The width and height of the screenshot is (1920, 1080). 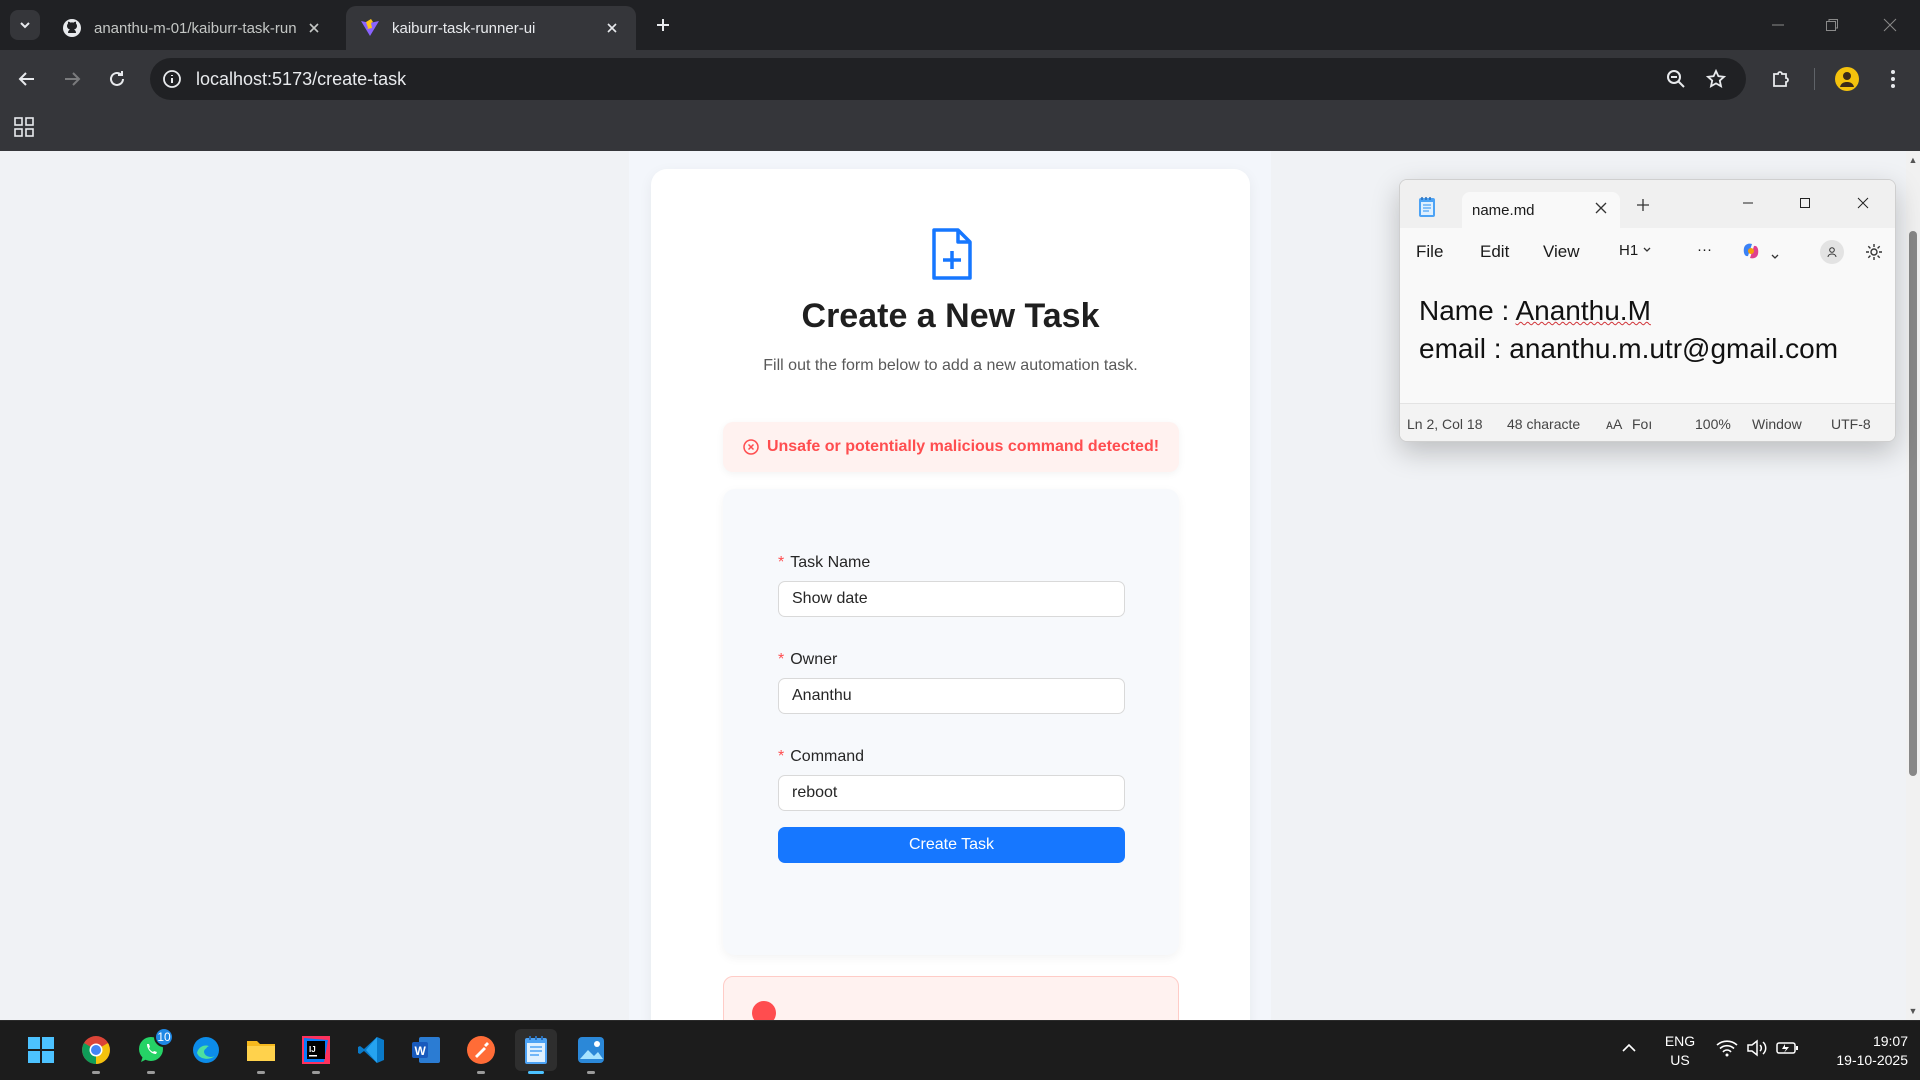 What do you see at coordinates (807, 660) in the screenshot?
I see `owner-label: * Owner` at bounding box center [807, 660].